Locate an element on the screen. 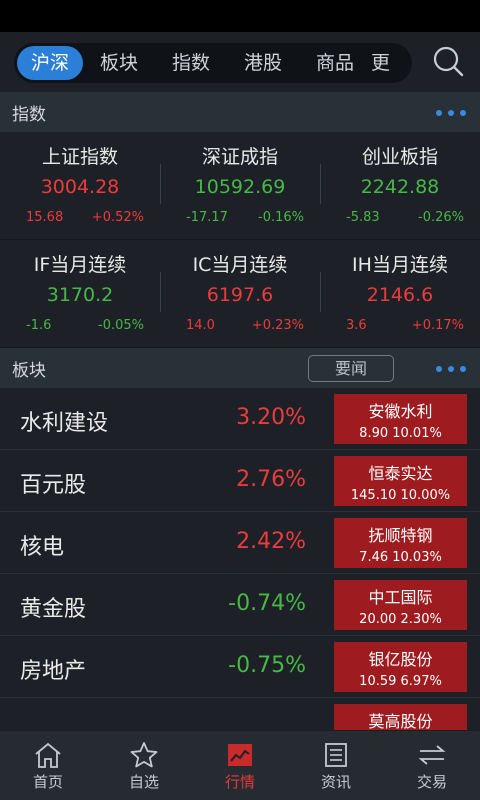  list-item: 黄金股 -0.74% 中工国际 20.00 2.30% is located at coordinates (240, 605).